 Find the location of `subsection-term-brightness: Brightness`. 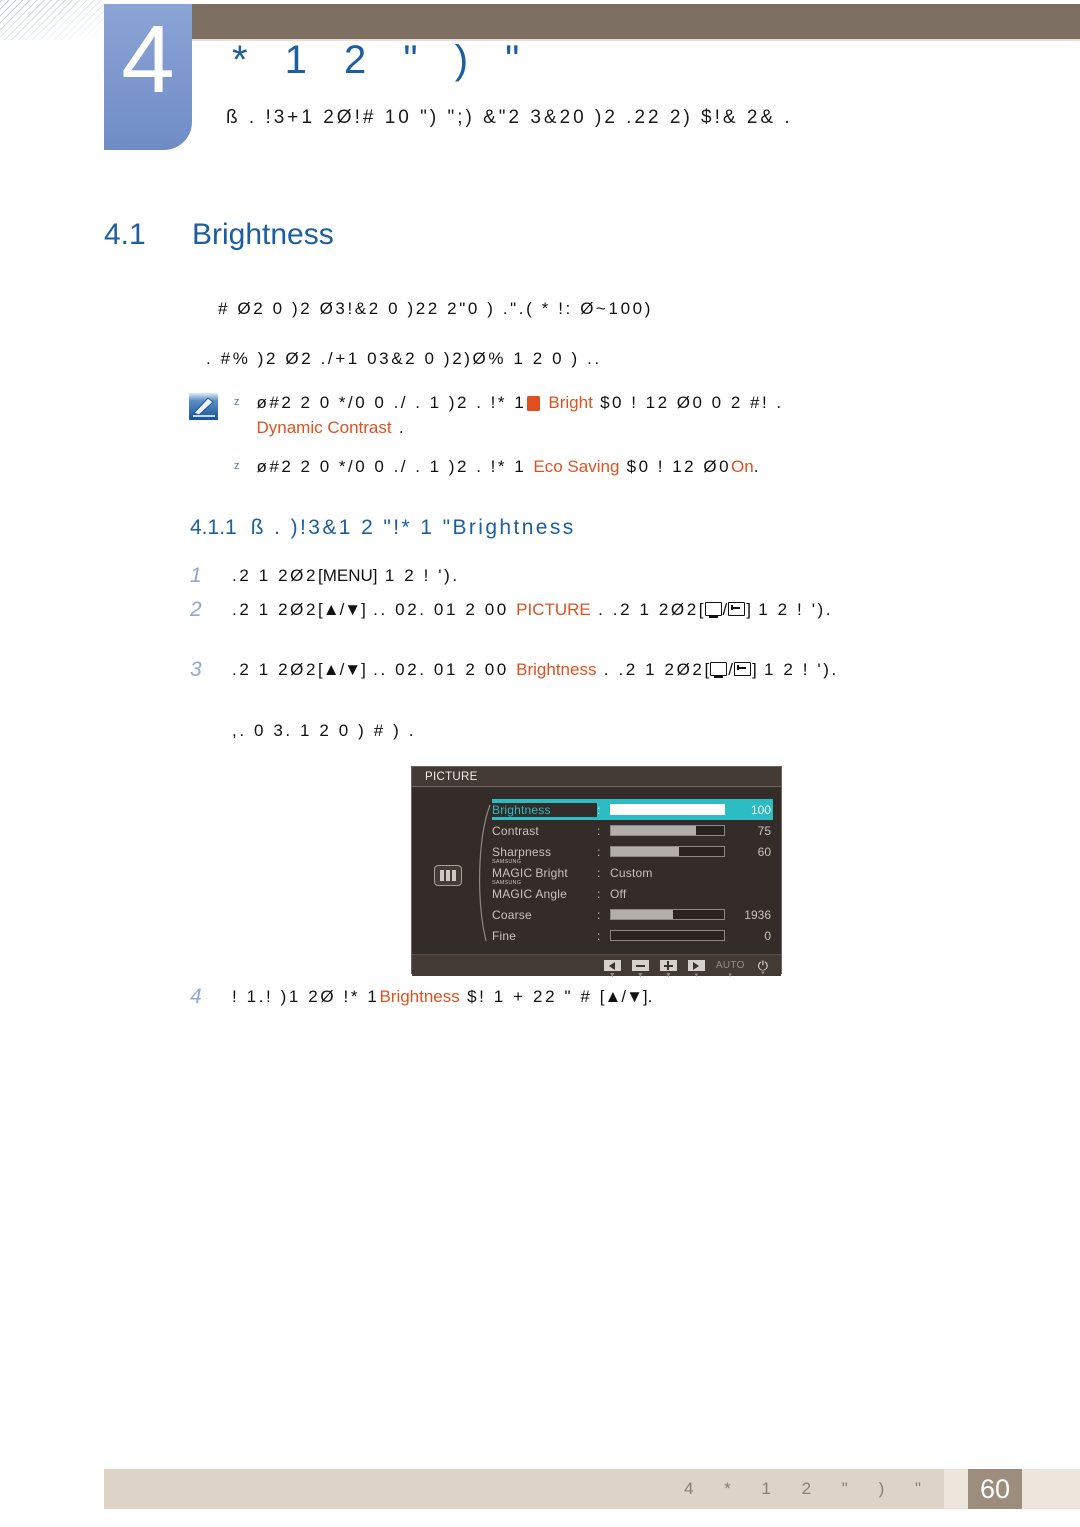

subsection-term-brightness: Brightness is located at coordinates (514, 527).